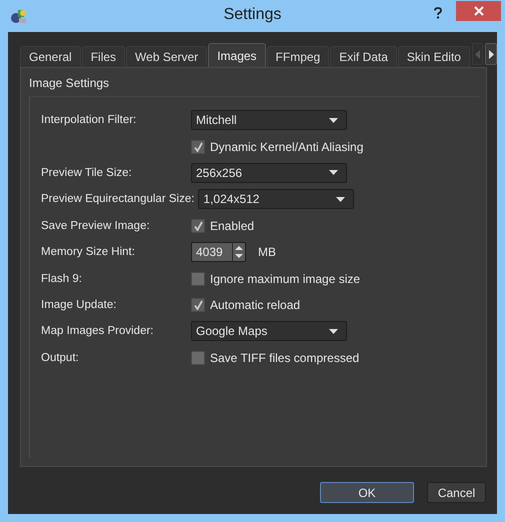 Image resolution: width=505 pixels, height=522 pixels. I want to click on right-arrow-icon, so click(491, 54).